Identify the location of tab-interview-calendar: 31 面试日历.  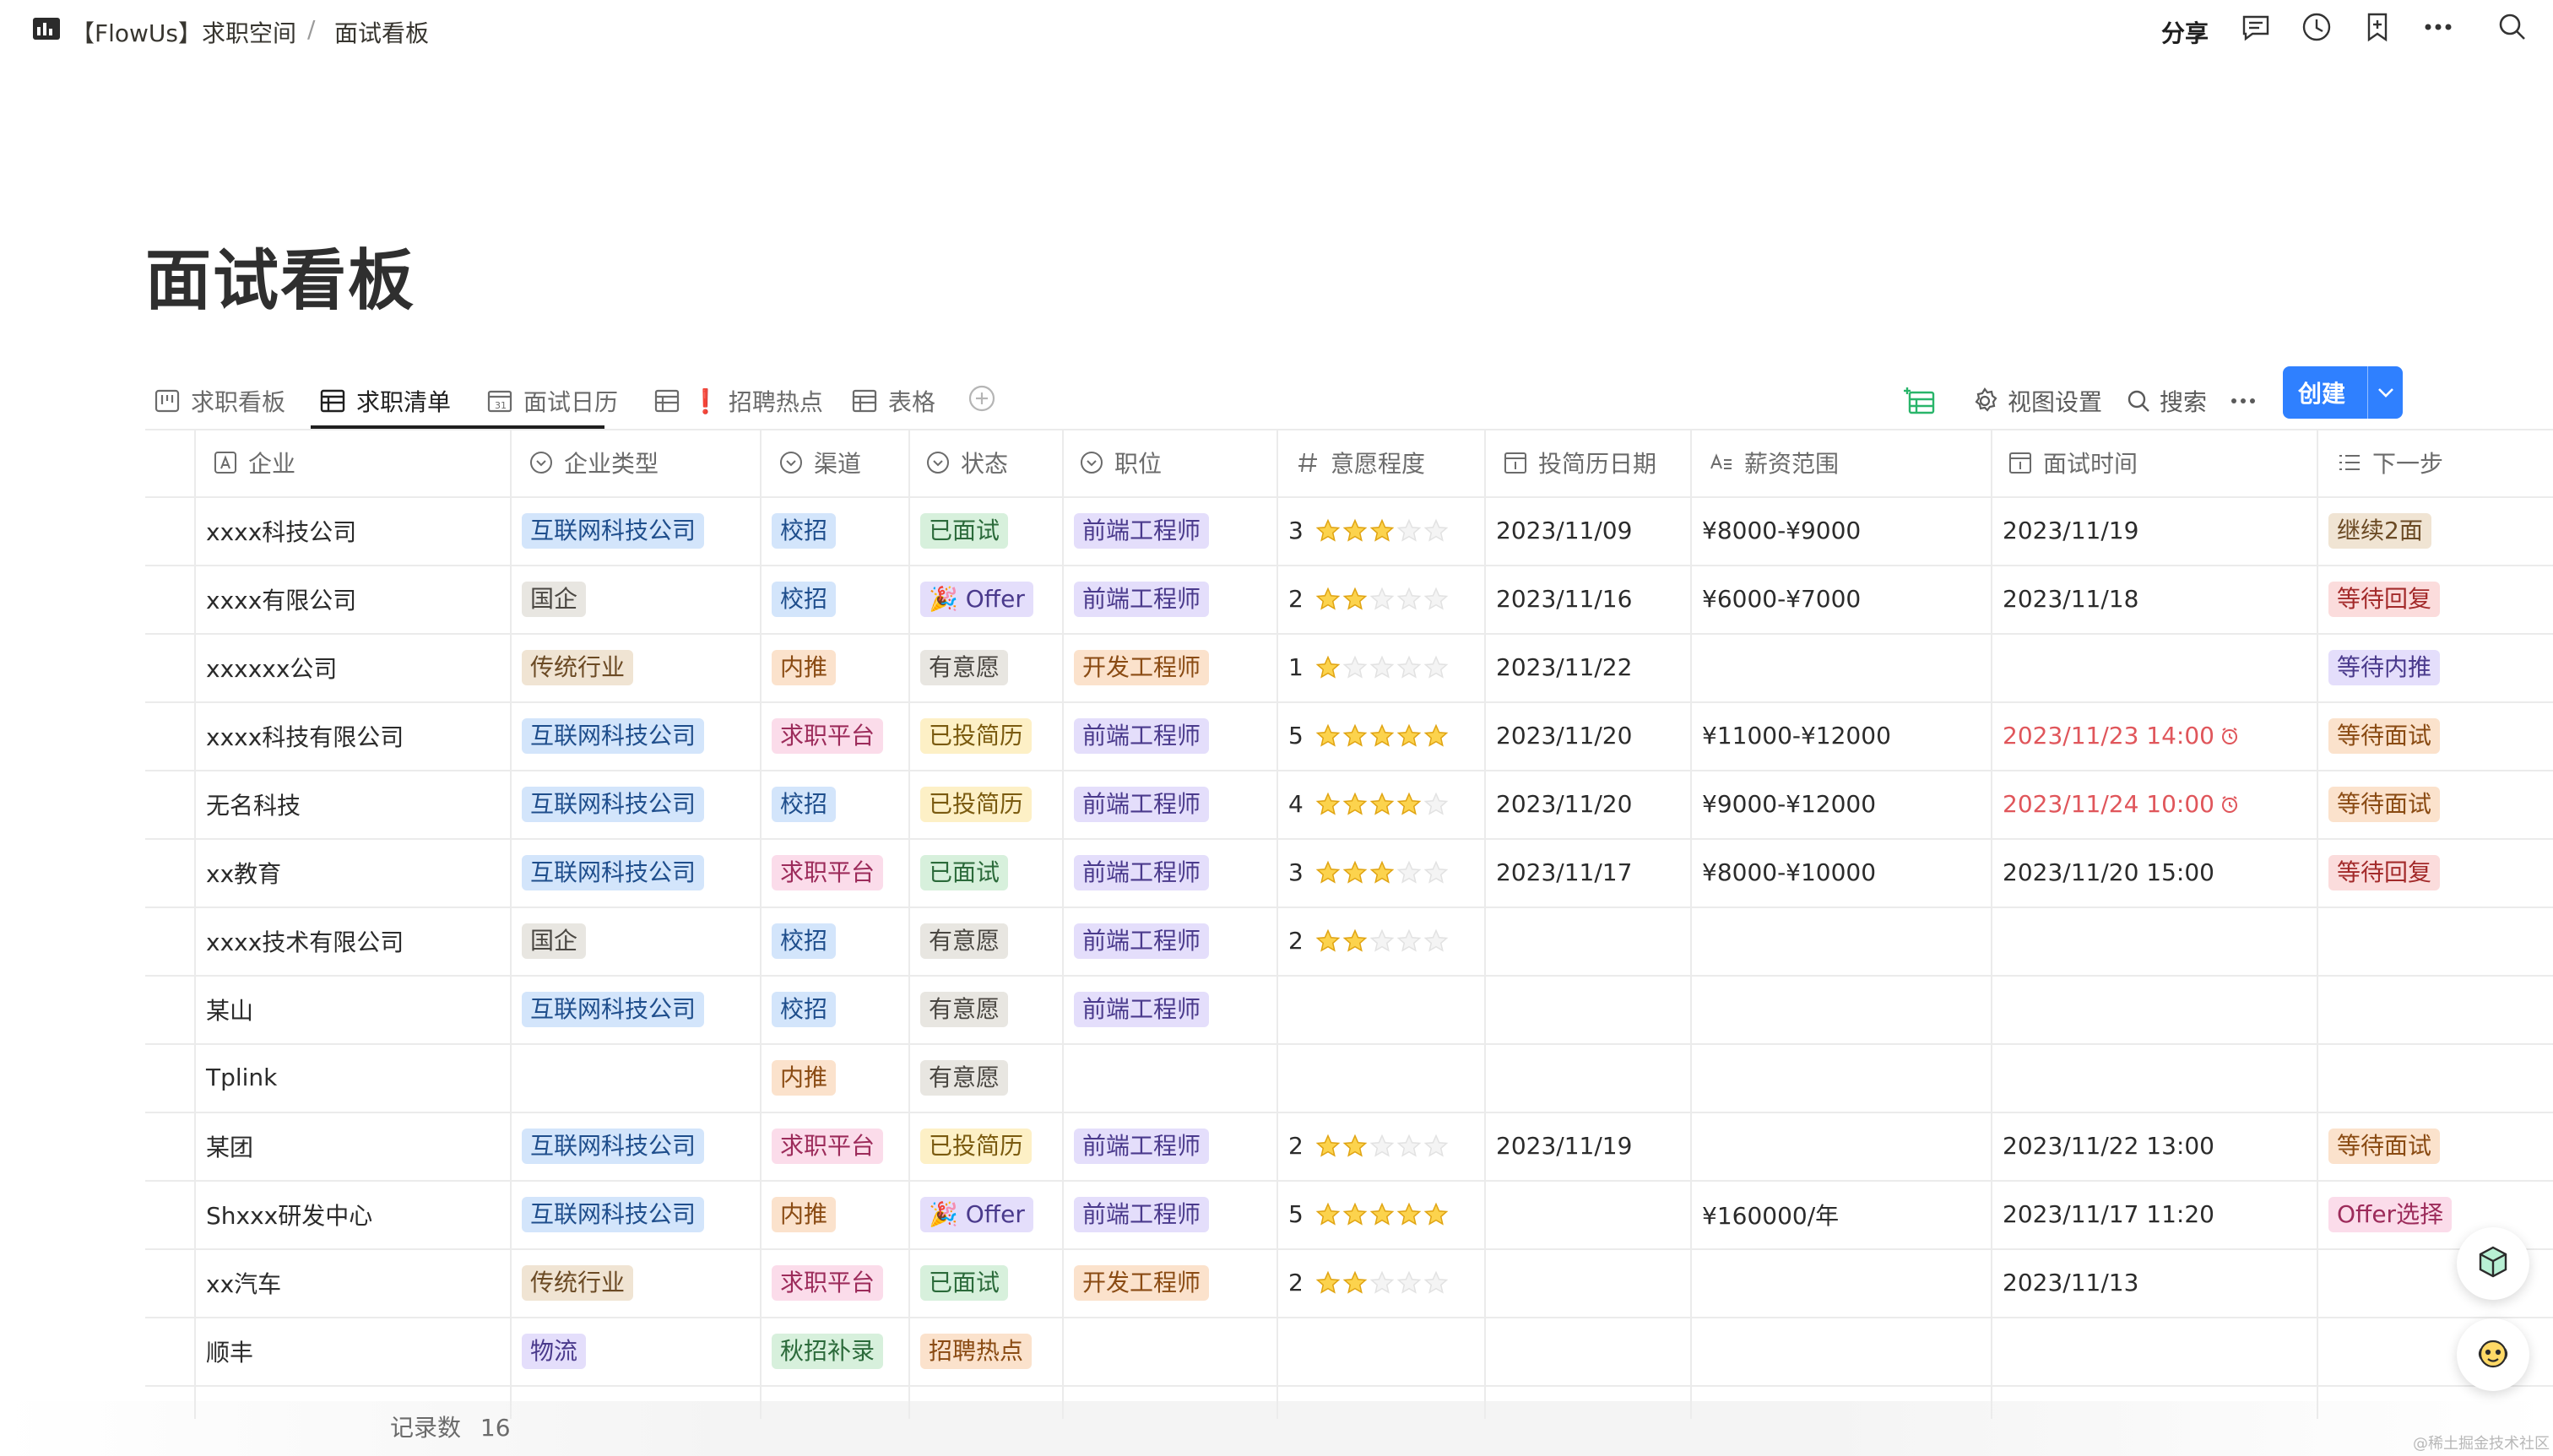
(552, 400).